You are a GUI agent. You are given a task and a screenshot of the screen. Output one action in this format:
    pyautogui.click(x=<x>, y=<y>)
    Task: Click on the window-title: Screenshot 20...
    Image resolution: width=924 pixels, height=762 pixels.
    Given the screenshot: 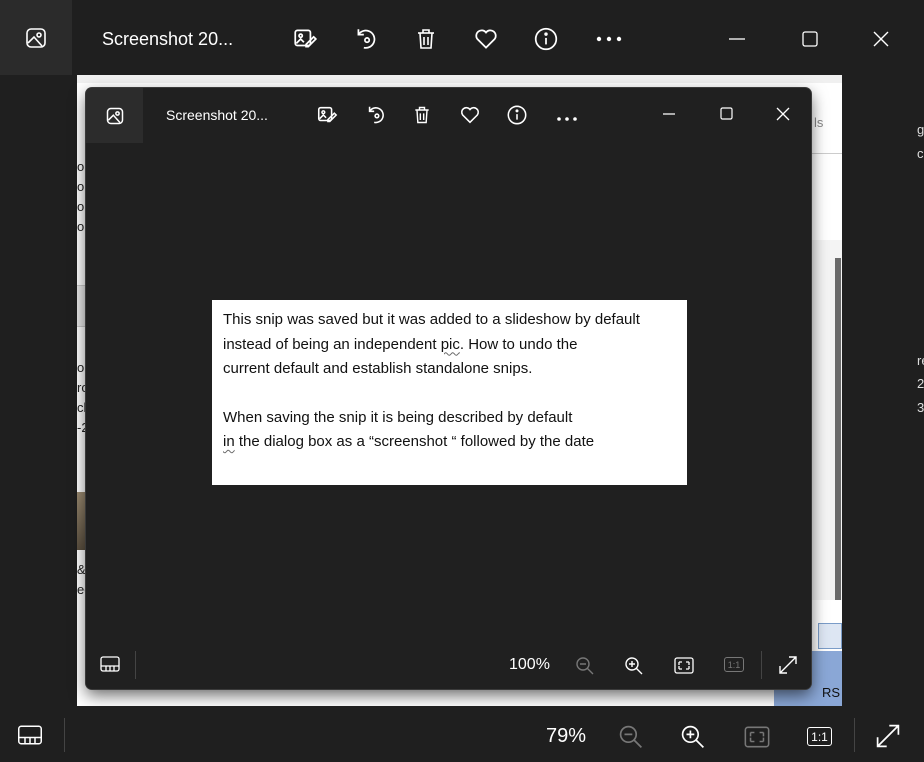 What is the action you would take?
    pyautogui.click(x=168, y=39)
    